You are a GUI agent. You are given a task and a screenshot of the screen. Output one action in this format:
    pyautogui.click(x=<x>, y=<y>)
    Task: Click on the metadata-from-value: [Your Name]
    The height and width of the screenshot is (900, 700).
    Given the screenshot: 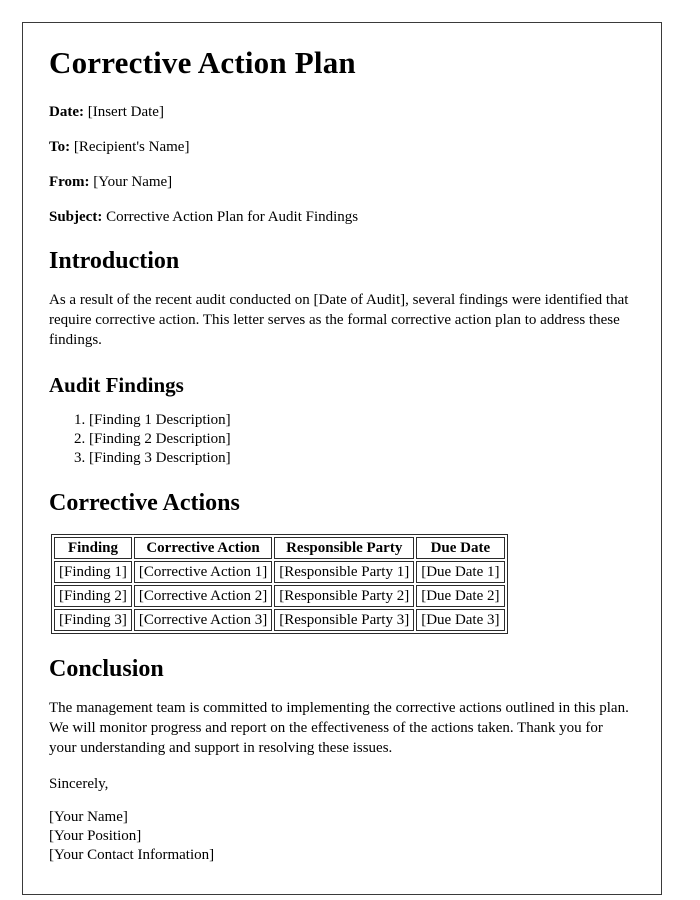 What is the action you would take?
    pyautogui.click(x=133, y=181)
    